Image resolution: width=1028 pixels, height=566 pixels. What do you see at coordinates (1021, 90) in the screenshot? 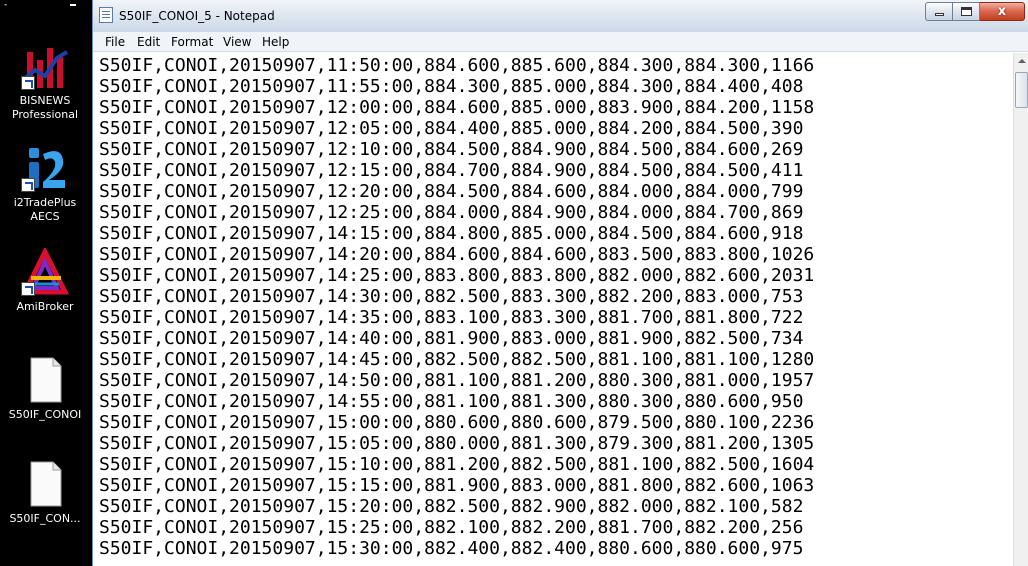
I see `scroll-thumb` at bounding box center [1021, 90].